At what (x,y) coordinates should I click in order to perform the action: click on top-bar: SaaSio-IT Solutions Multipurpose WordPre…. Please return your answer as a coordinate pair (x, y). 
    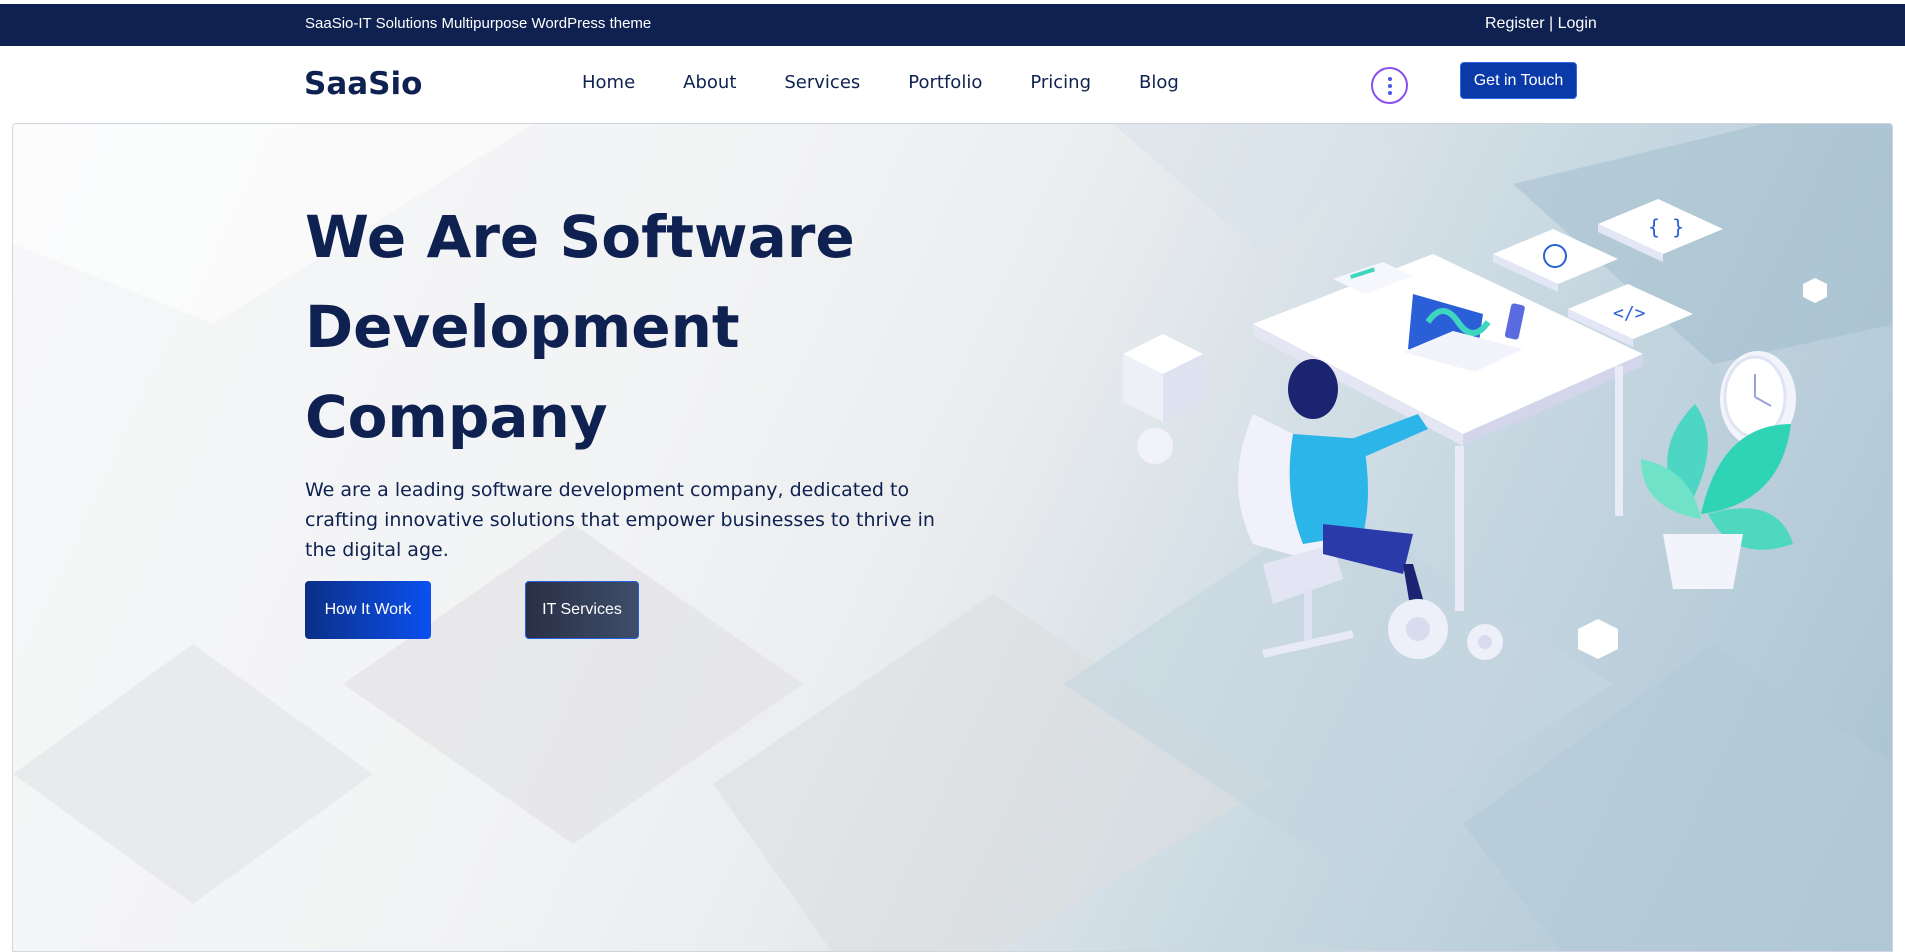
    Looking at the image, I should click on (952, 25).